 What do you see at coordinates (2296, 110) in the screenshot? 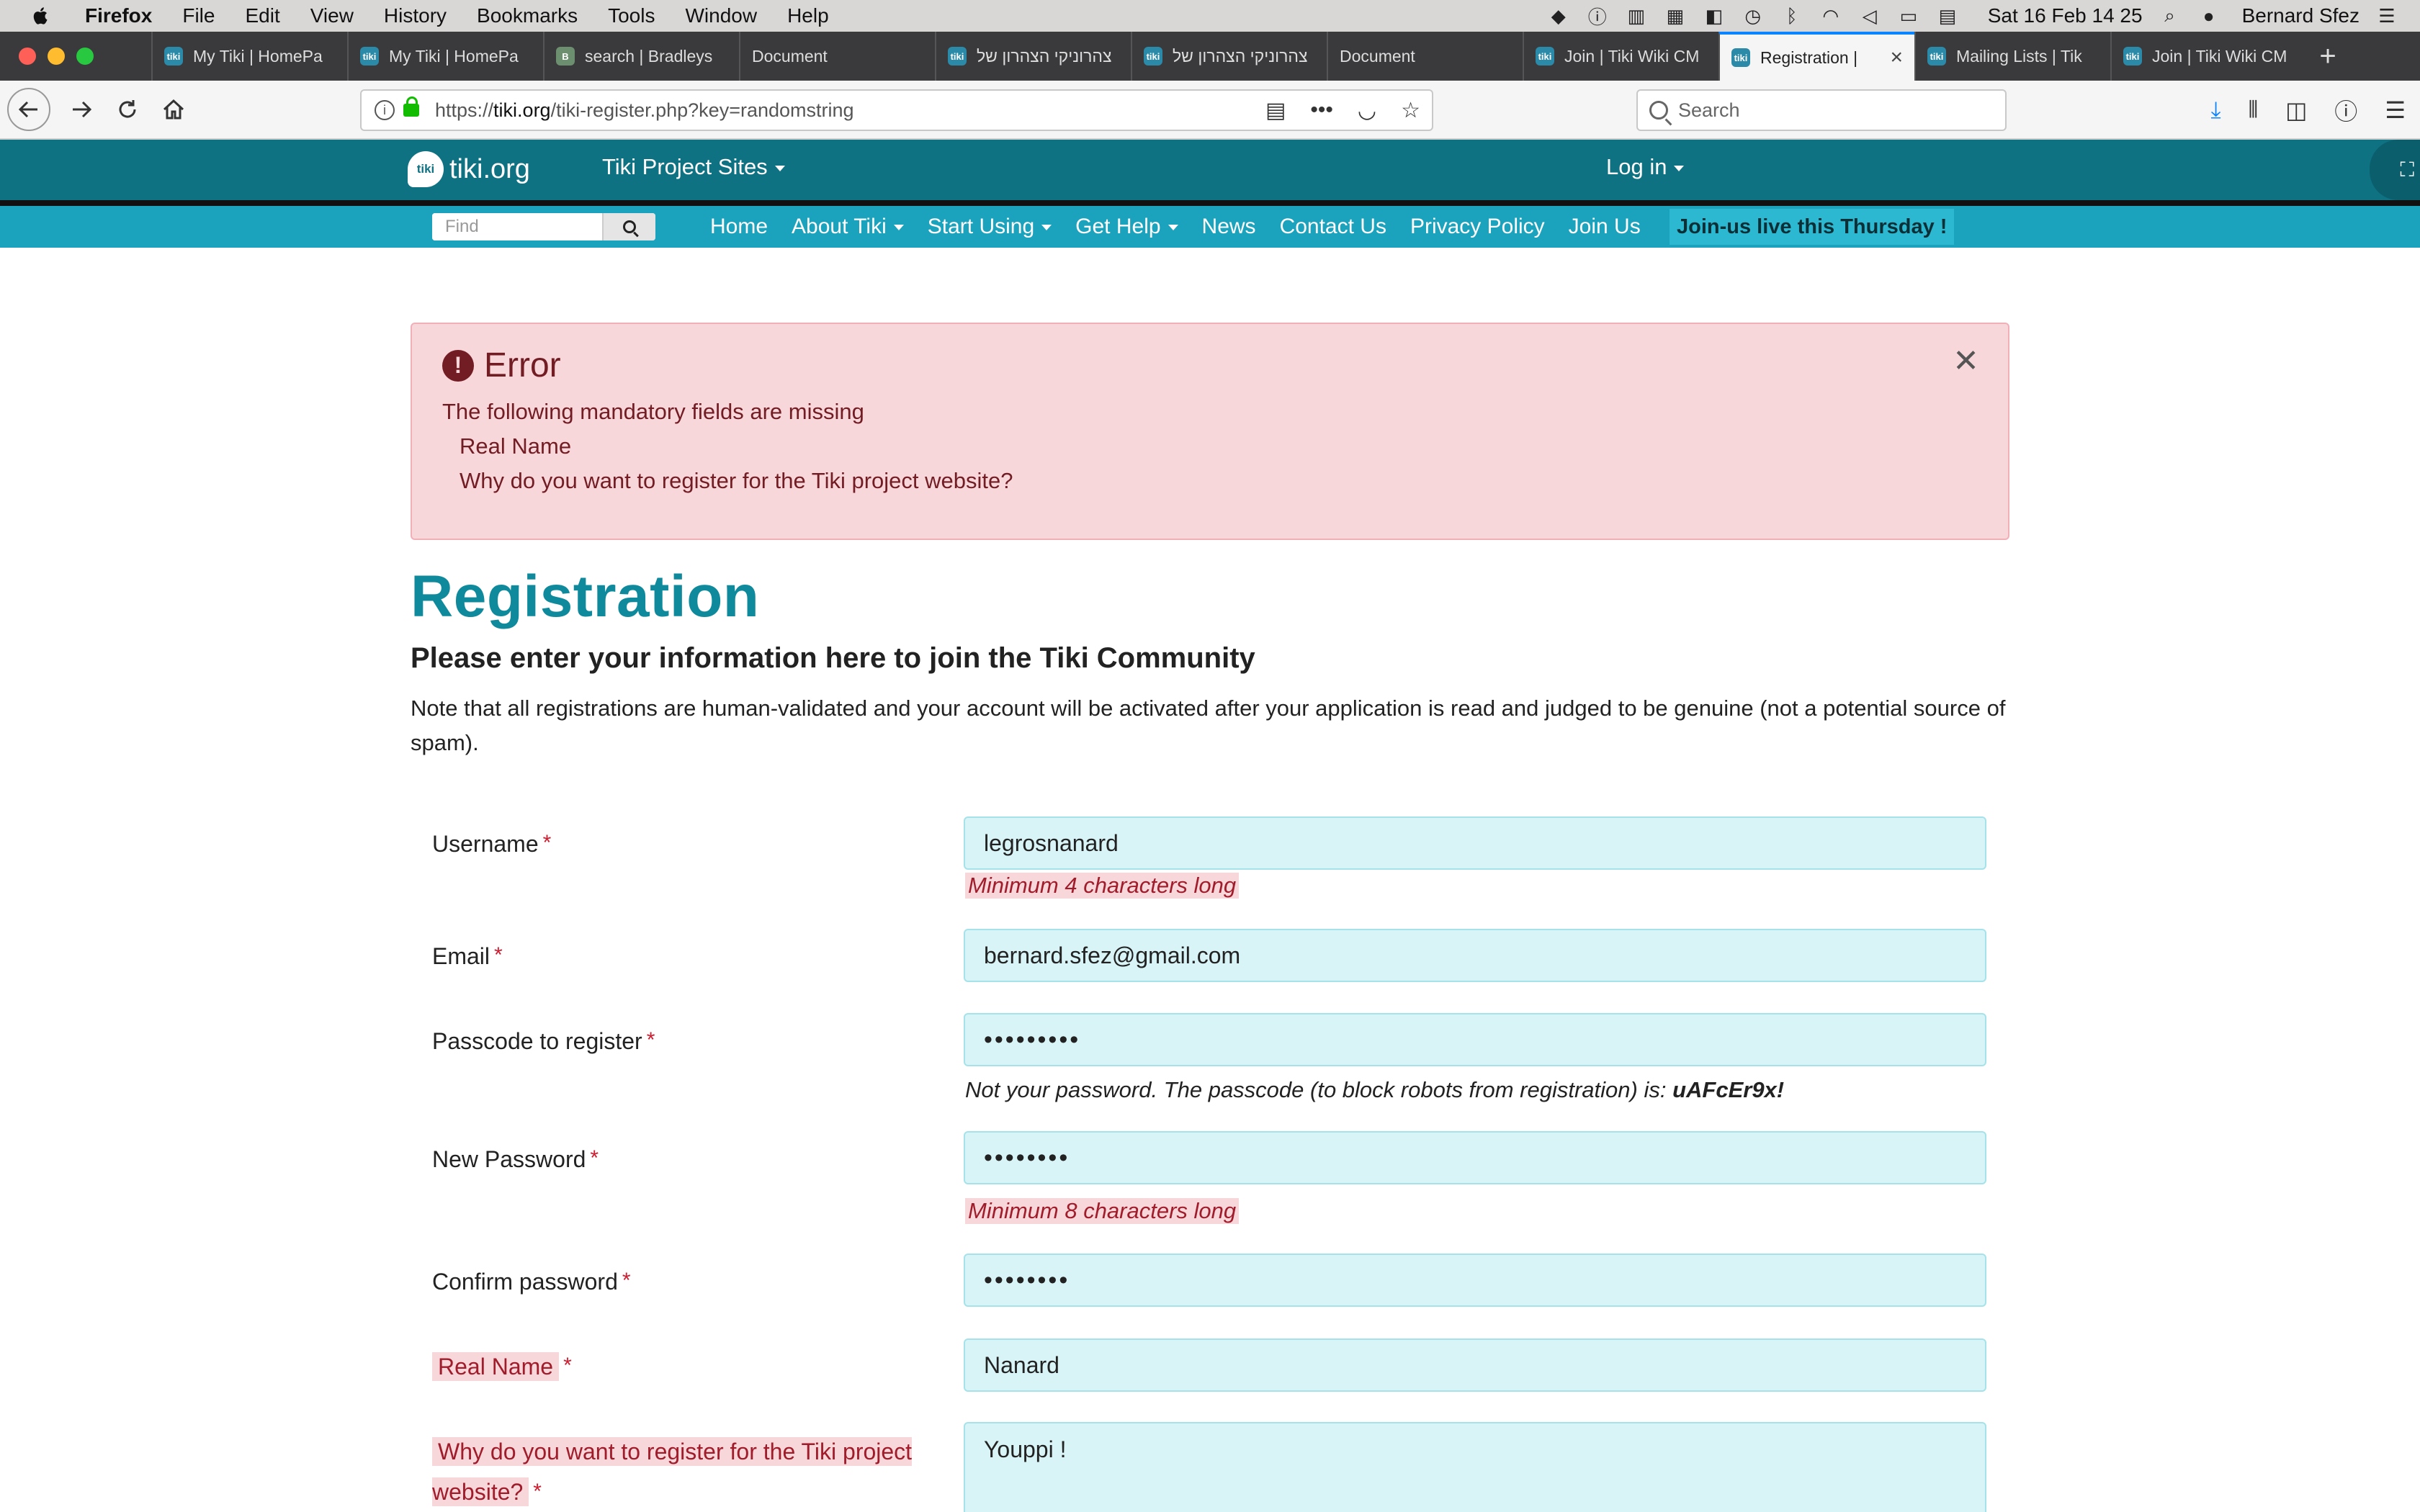
I see `sidebar-icon: ◫` at bounding box center [2296, 110].